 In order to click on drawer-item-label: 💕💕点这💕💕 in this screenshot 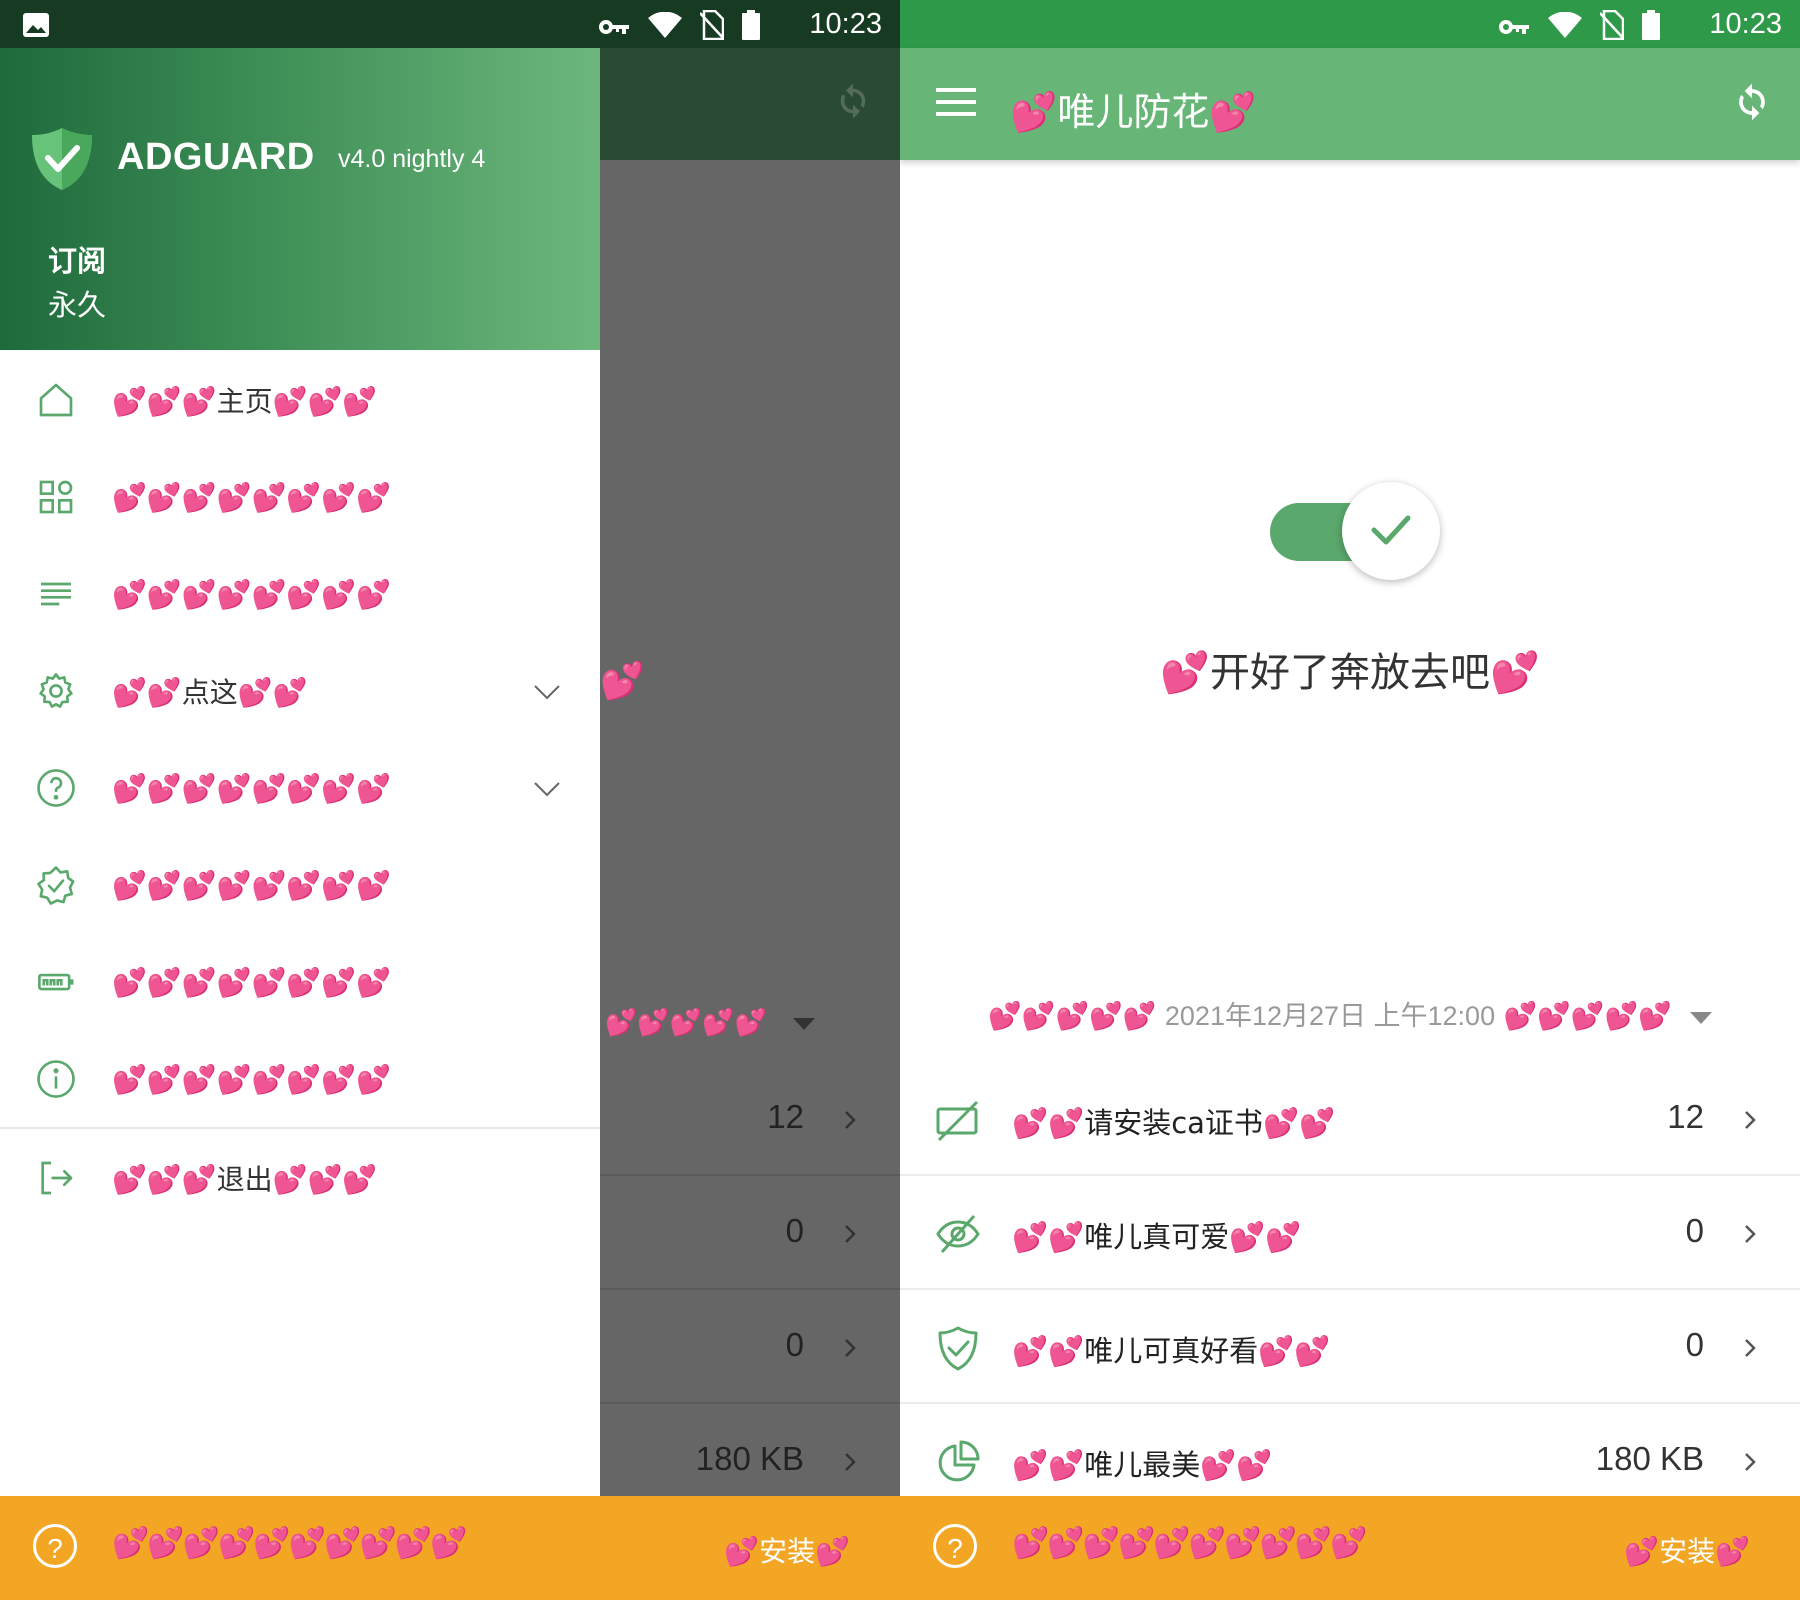, I will do `click(210, 692)`.